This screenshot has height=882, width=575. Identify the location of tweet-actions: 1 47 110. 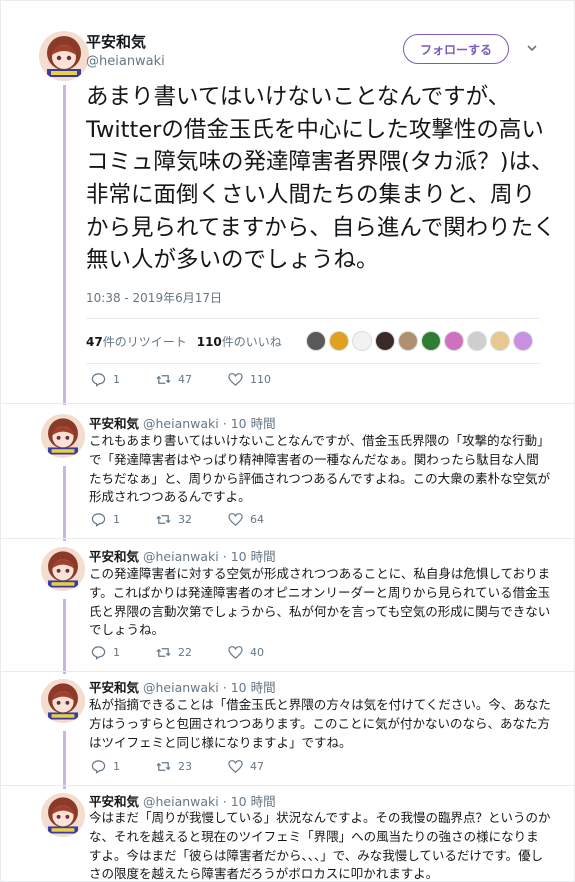
(199, 379).